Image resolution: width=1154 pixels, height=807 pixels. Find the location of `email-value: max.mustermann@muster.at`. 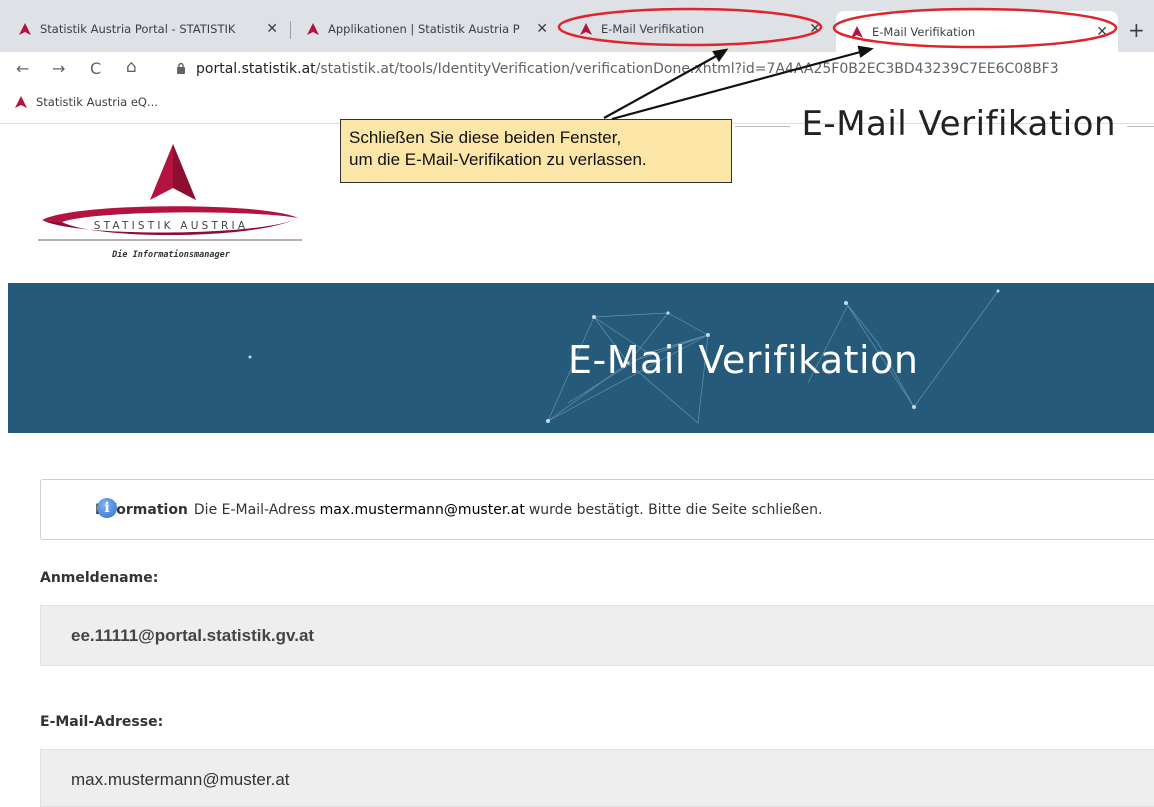

email-value: max.mustermann@muster.at is located at coordinates (180, 779).